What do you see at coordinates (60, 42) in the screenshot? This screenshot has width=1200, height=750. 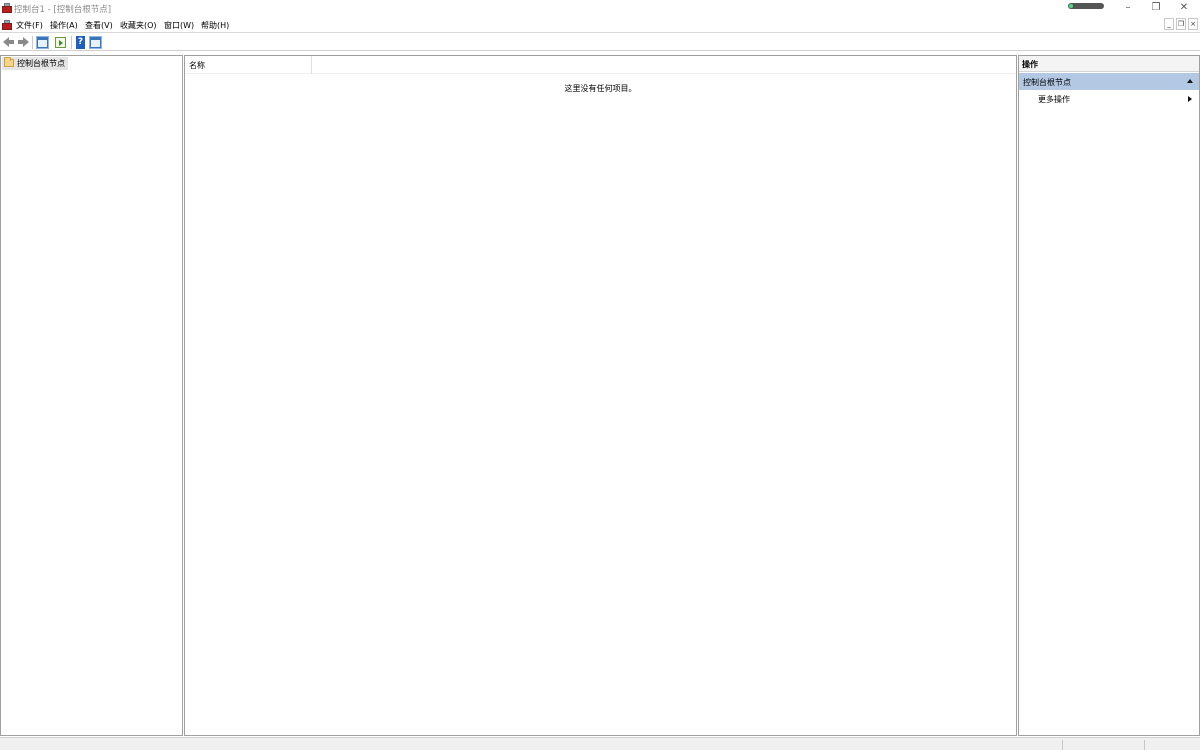 I see `export-list-icon` at bounding box center [60, 42].